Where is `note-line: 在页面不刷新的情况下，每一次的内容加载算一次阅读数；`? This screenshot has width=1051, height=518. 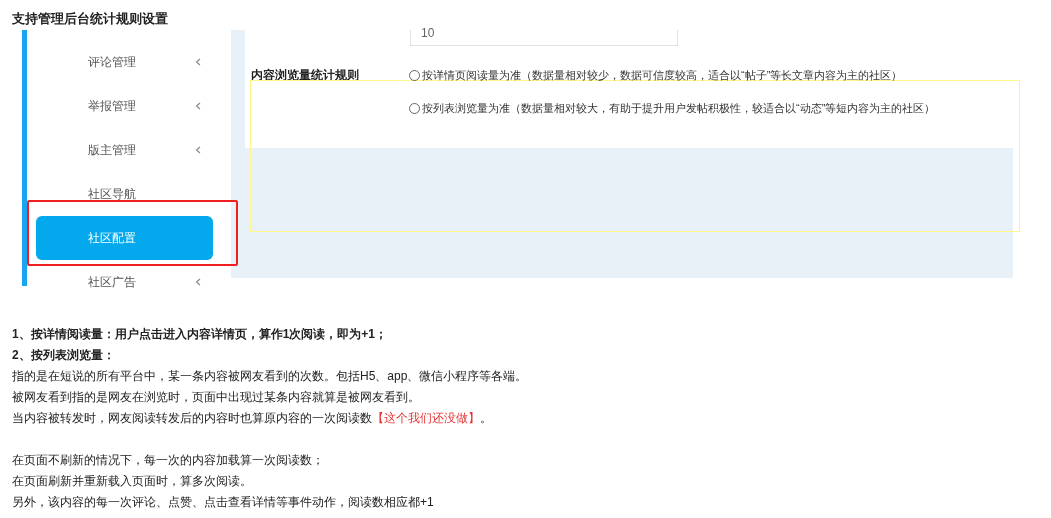 note-line: 在页面不刷新的情况下，每一次的内容加载算一次阅读数； is located at coordinates (168, 460).